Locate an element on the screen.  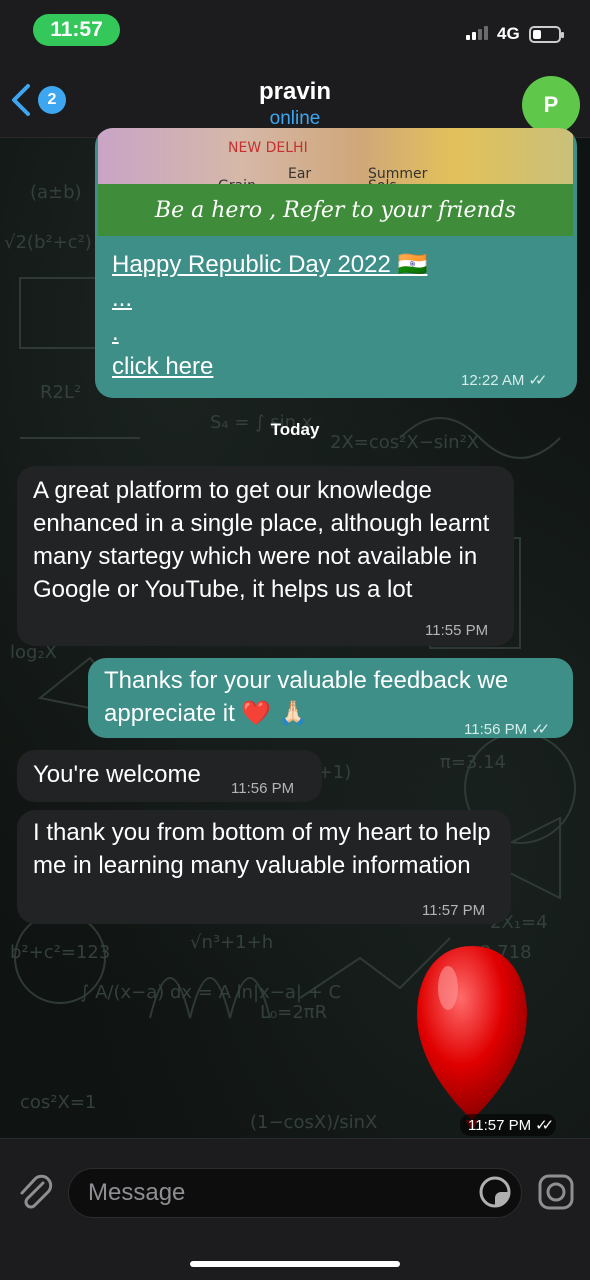
status-time: 11:57 is located at coordinates (76, 30).